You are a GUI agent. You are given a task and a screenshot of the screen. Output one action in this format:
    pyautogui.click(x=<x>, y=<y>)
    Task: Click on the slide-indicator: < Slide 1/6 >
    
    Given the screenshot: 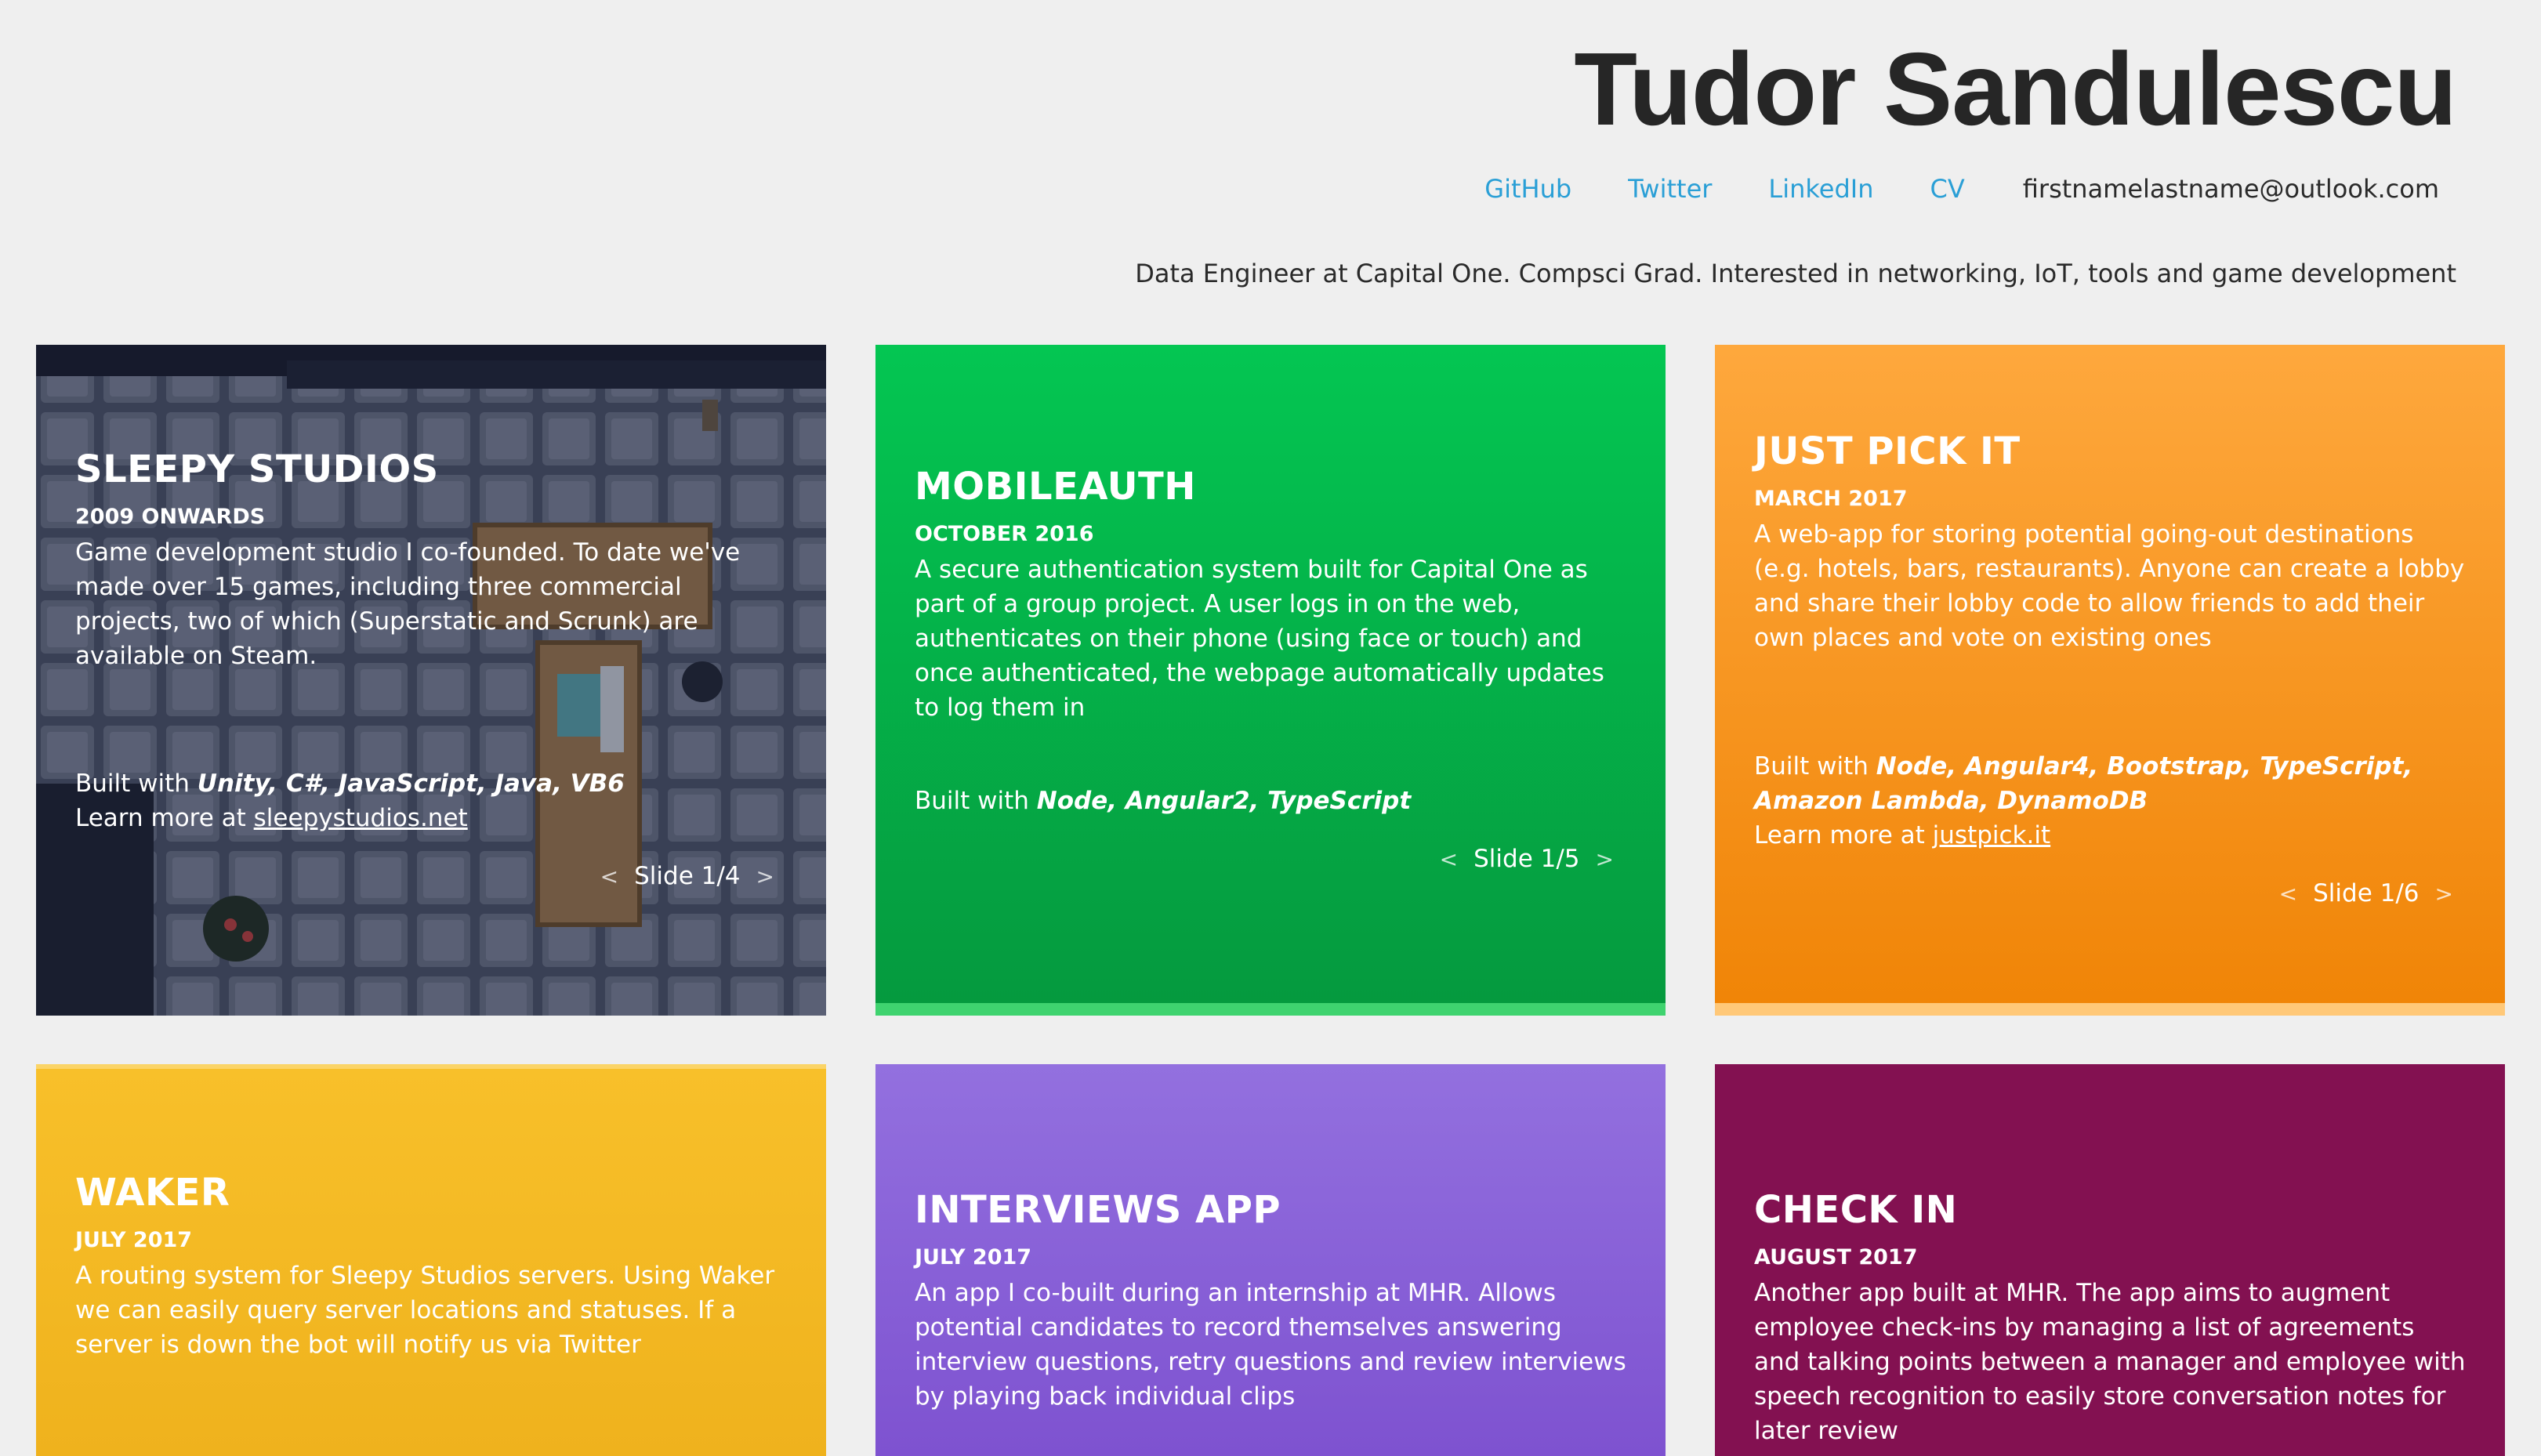 What is the action you would take?
    pyautogui.click(x=2366, y=893)
    